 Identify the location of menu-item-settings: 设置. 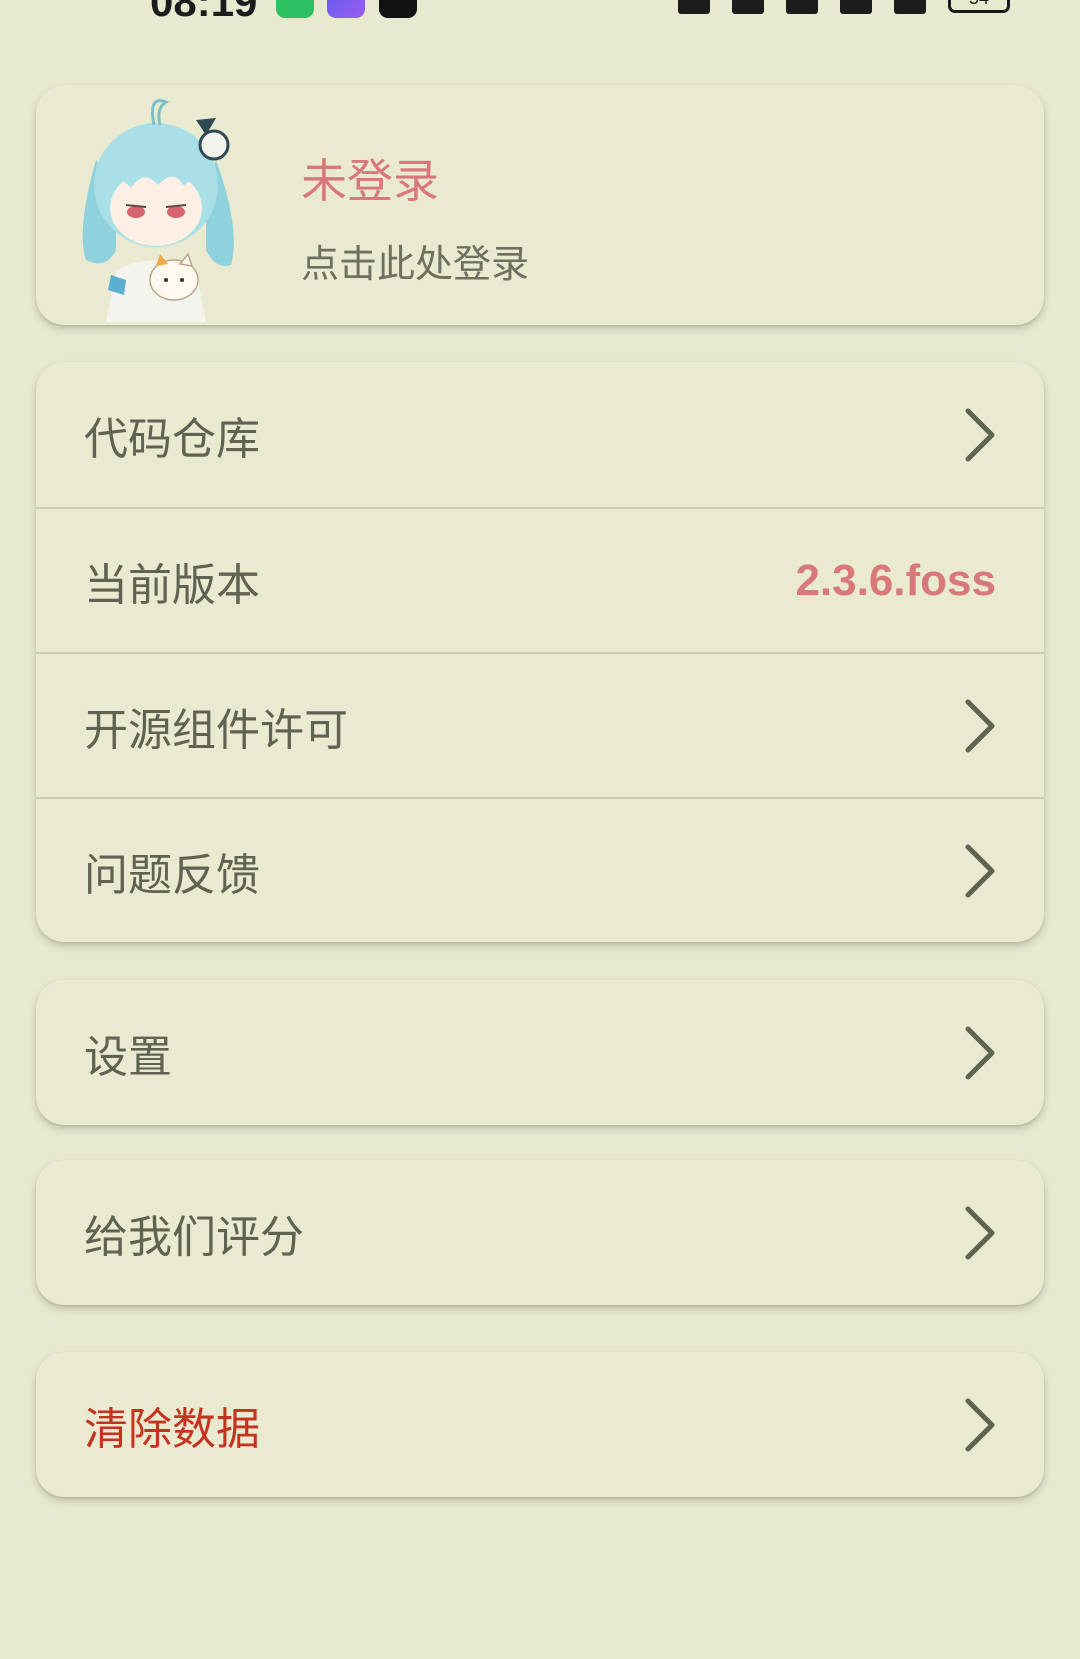
(540, 1052).